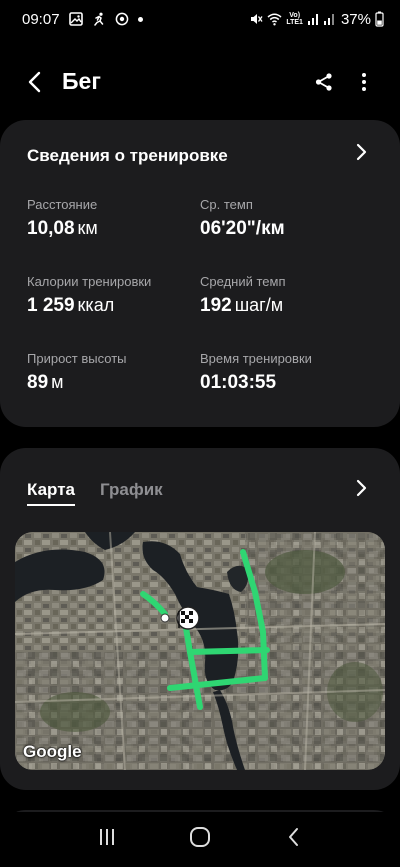  I want to click on stat-unit: ккал, so click(96, 305).